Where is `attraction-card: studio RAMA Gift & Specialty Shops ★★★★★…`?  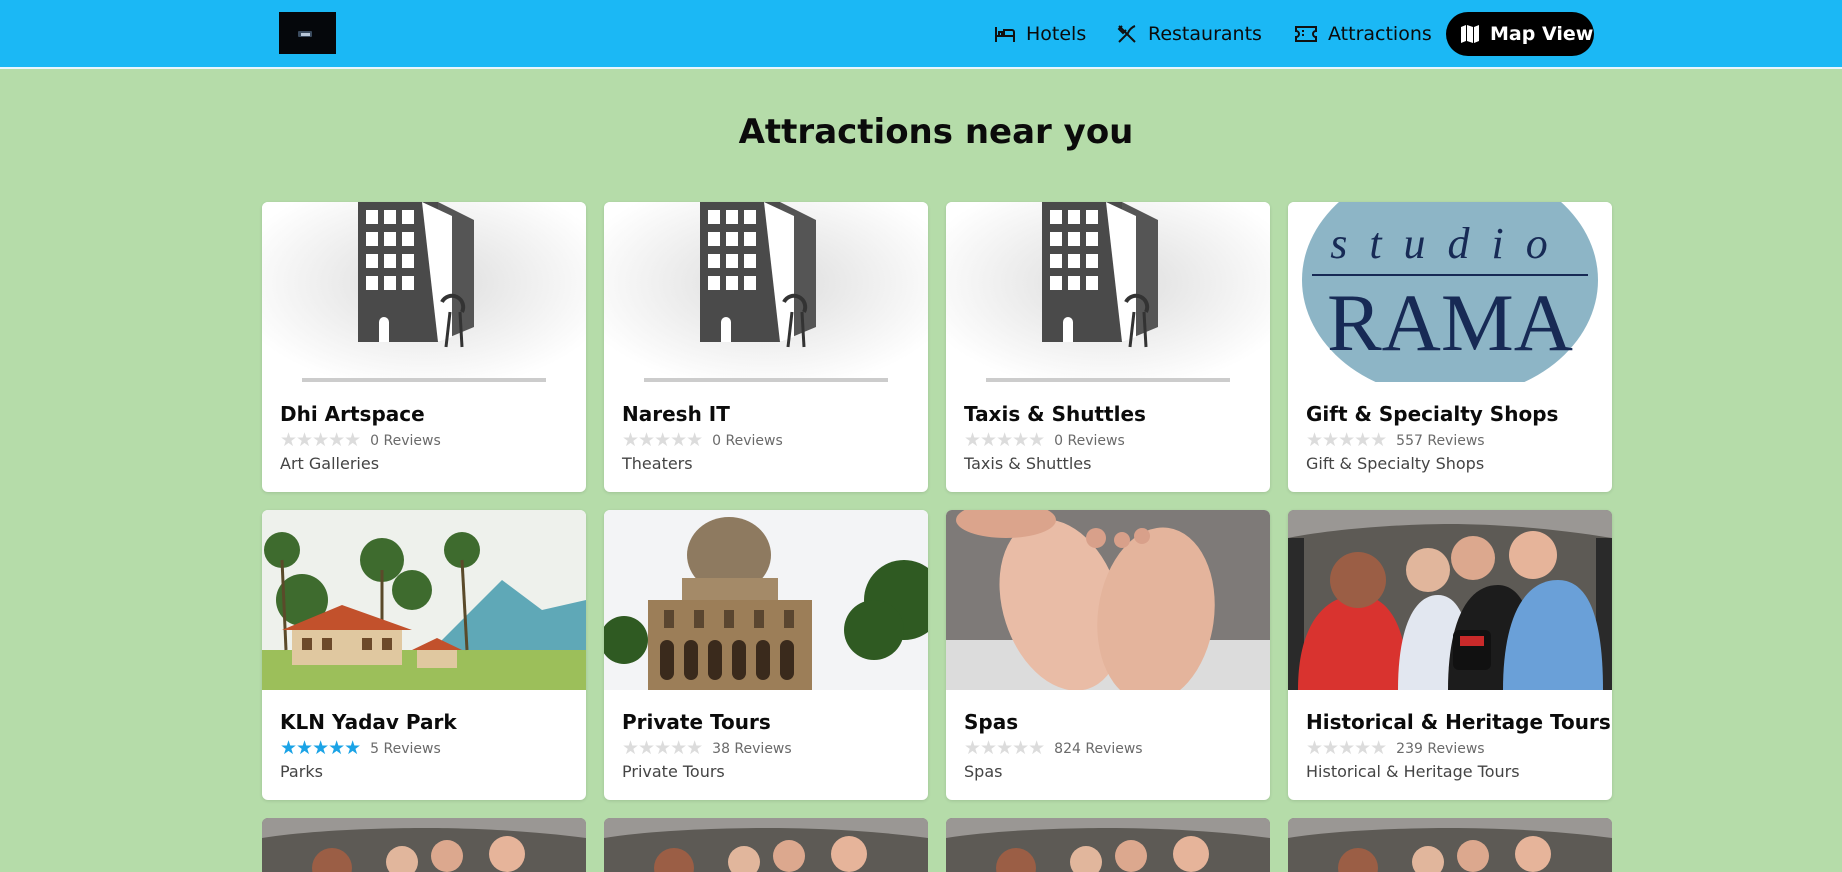 attraction-card: studio RAMA Gift & Specialty Shops ★★★★★… is located at coordinates (1450, 347).